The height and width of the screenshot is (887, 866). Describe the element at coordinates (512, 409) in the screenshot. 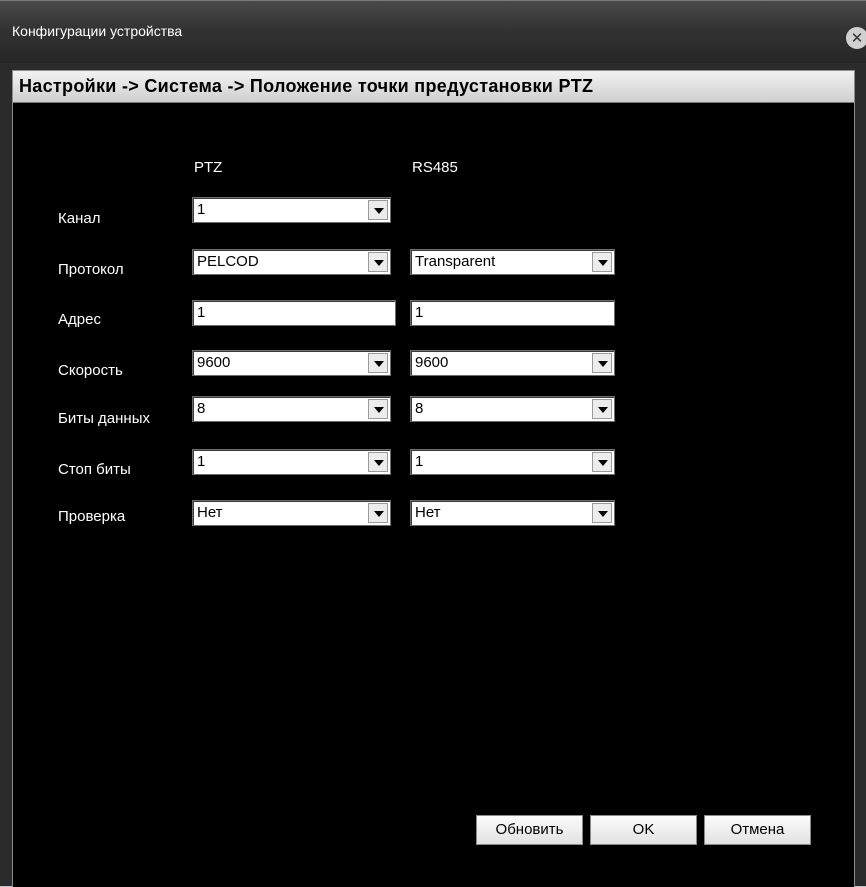

I see `rs485-data-bits-select: 8` at that location.